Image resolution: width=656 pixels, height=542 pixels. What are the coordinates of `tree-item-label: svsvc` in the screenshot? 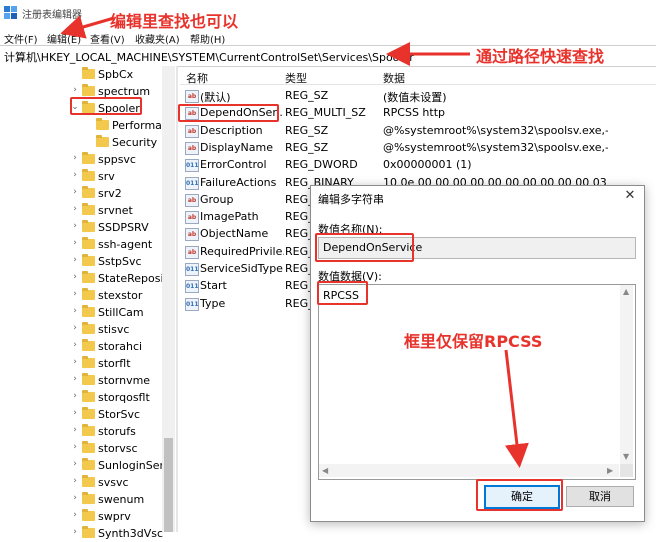 It's located at (113, 482).